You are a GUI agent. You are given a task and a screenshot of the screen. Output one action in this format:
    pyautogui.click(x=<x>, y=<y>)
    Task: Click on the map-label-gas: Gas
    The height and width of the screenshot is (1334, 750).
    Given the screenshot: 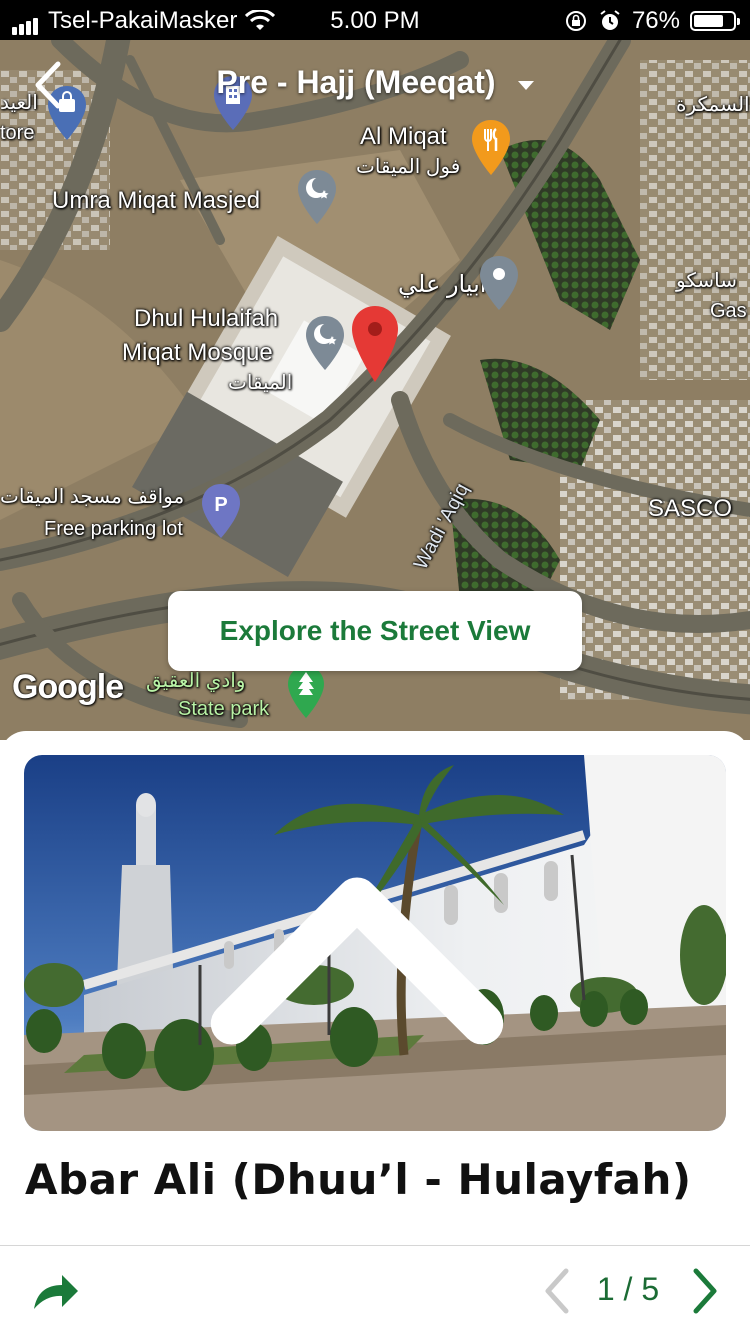 What is the action you would take?
    pyautogui.click(x=728, y=311)
    